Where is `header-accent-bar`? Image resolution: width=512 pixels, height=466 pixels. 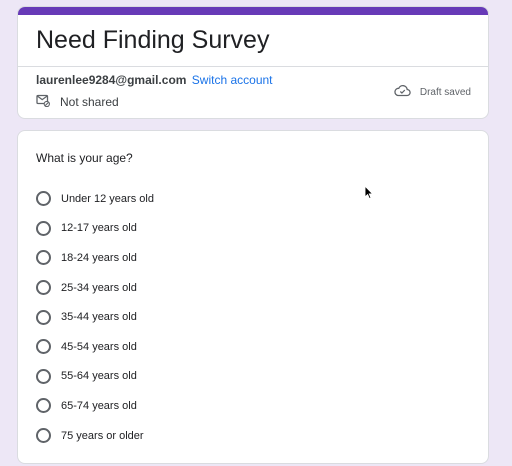
header-accent-bar is located at coordinates (253, 11).